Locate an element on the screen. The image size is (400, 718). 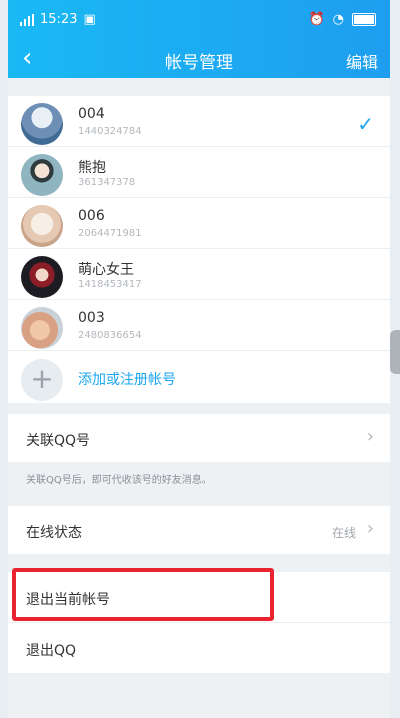
linked-qq-row: 关联QQ号 › is located at coordinates (199, 438).